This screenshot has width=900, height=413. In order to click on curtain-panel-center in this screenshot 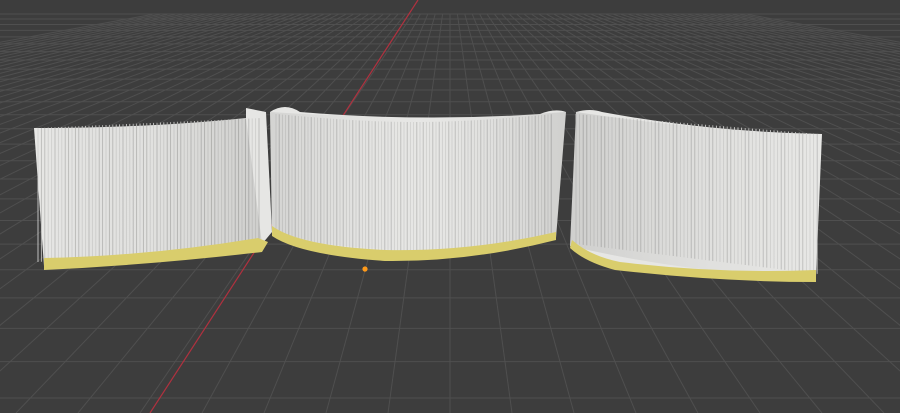, I will do `click(418, 184)`.